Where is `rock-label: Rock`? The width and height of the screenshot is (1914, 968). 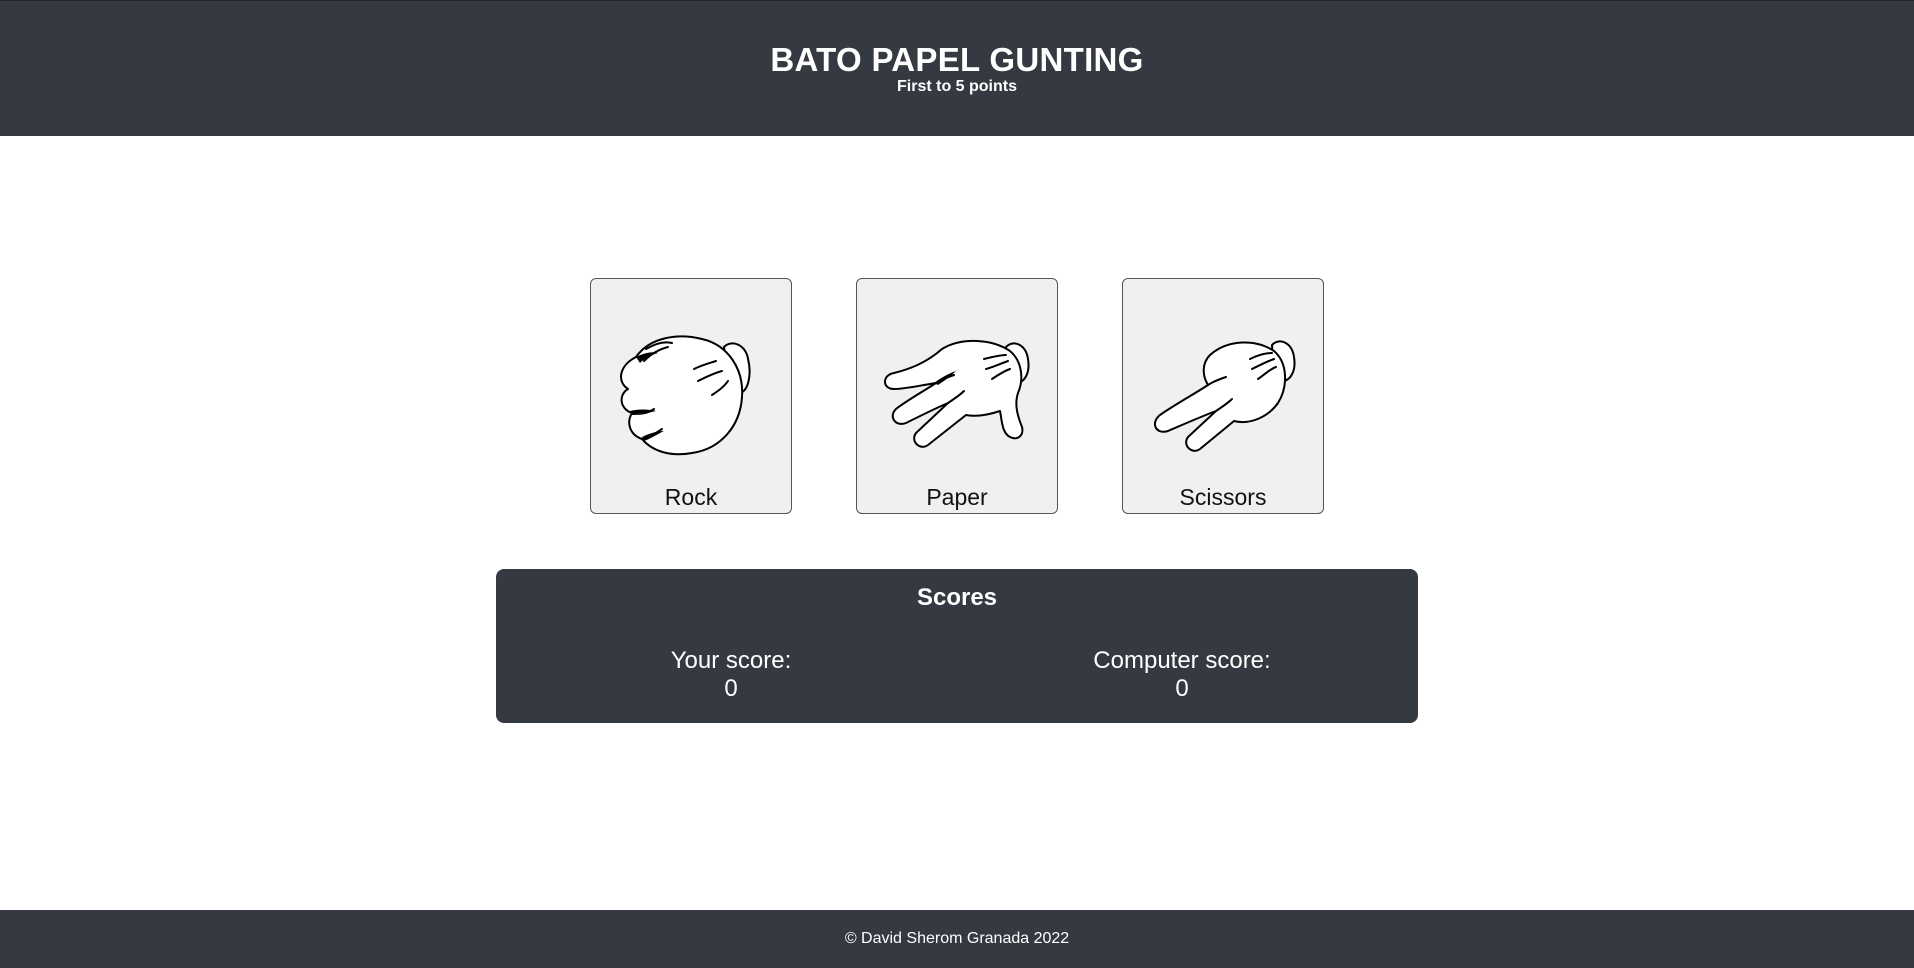
rock-label: Rock is located at coordinates (691, 497).